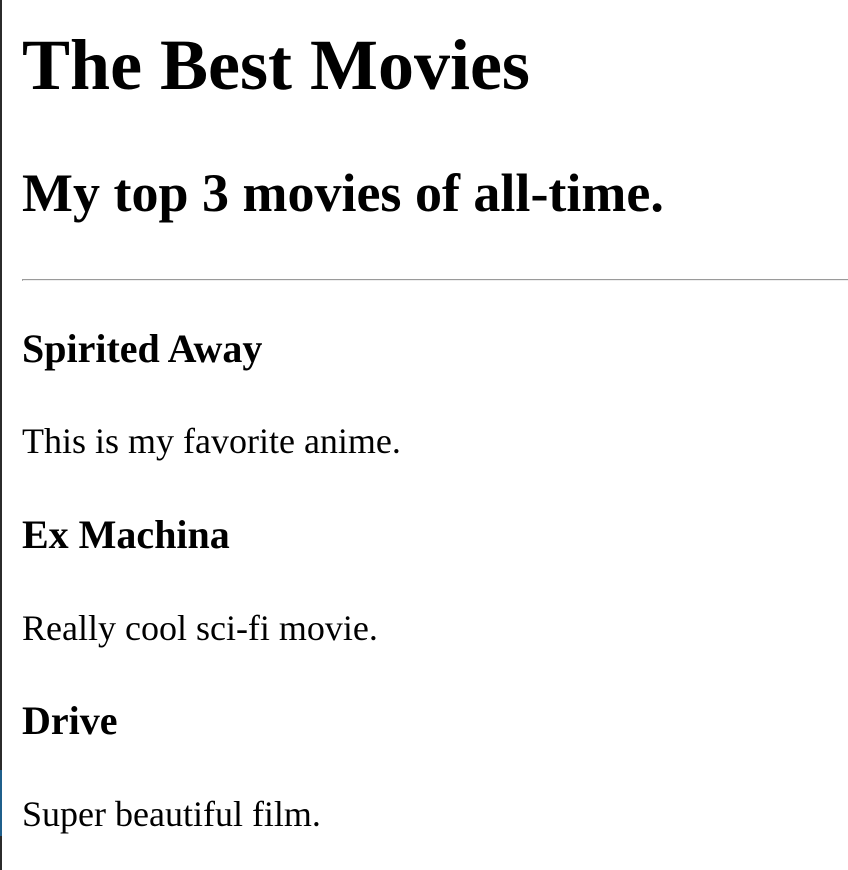 The width and height of the screenshot is (848, 870). What do you see at coordinates (126, 534) in the screenshot?
I see `movie-title-ex-machina: Ex Machina` at bounding box center [126, 534].